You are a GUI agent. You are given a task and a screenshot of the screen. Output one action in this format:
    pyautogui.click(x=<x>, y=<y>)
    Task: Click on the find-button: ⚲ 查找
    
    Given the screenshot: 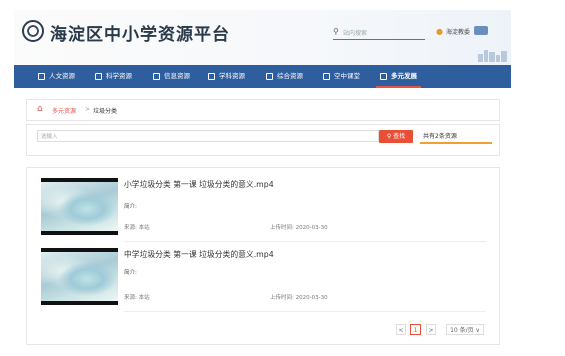 What is the action you would take?
    pyautogui.click(x=396, y=136)
    